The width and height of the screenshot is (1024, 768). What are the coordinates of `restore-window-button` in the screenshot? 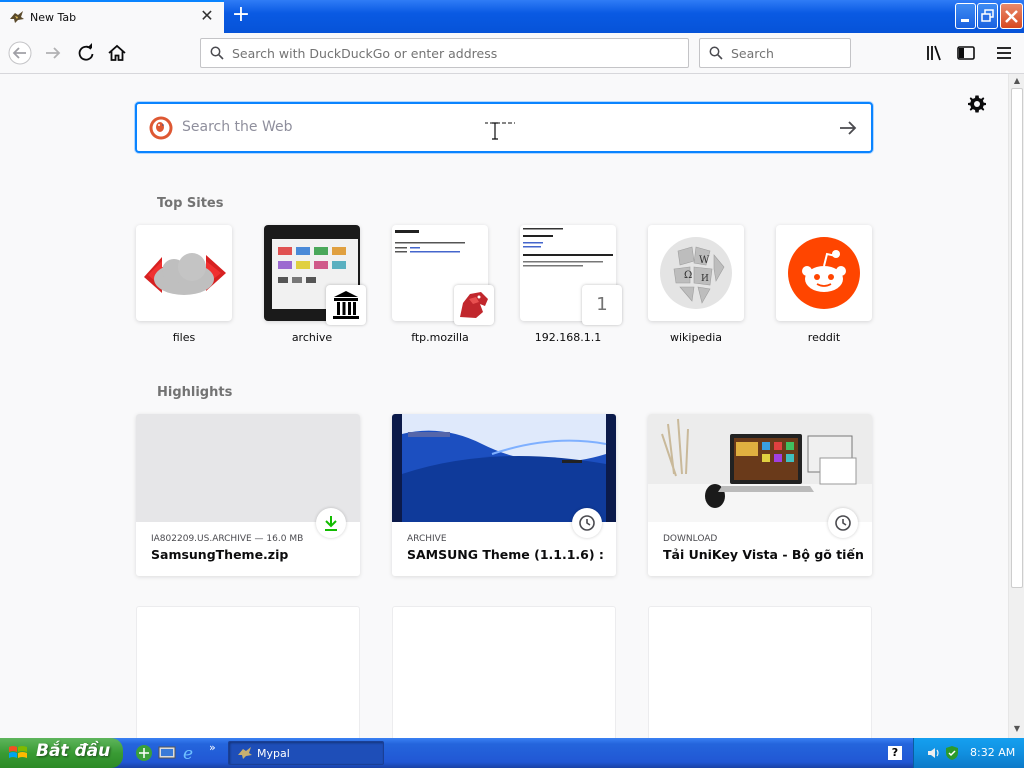 It's located at (987, 16).